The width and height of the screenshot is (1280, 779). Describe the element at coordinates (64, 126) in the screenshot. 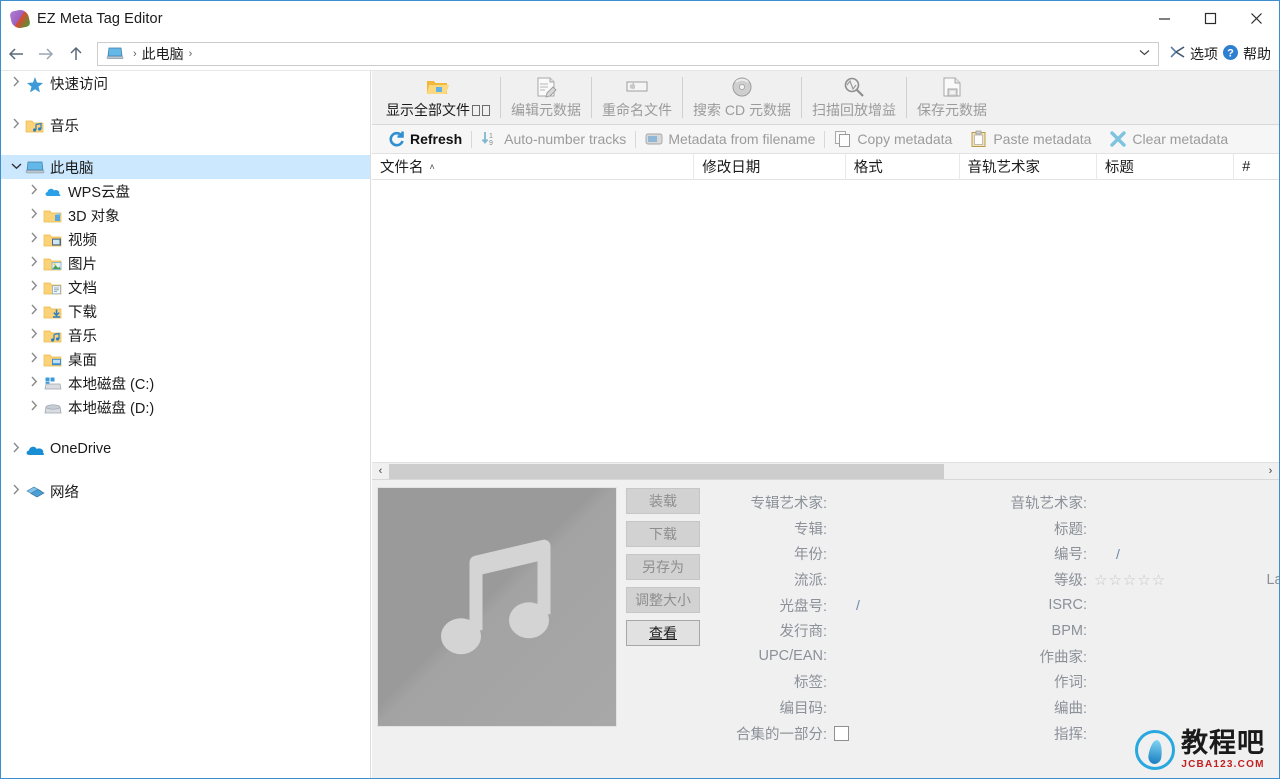

I see `sidebar-item-label: 音乐` at that location.